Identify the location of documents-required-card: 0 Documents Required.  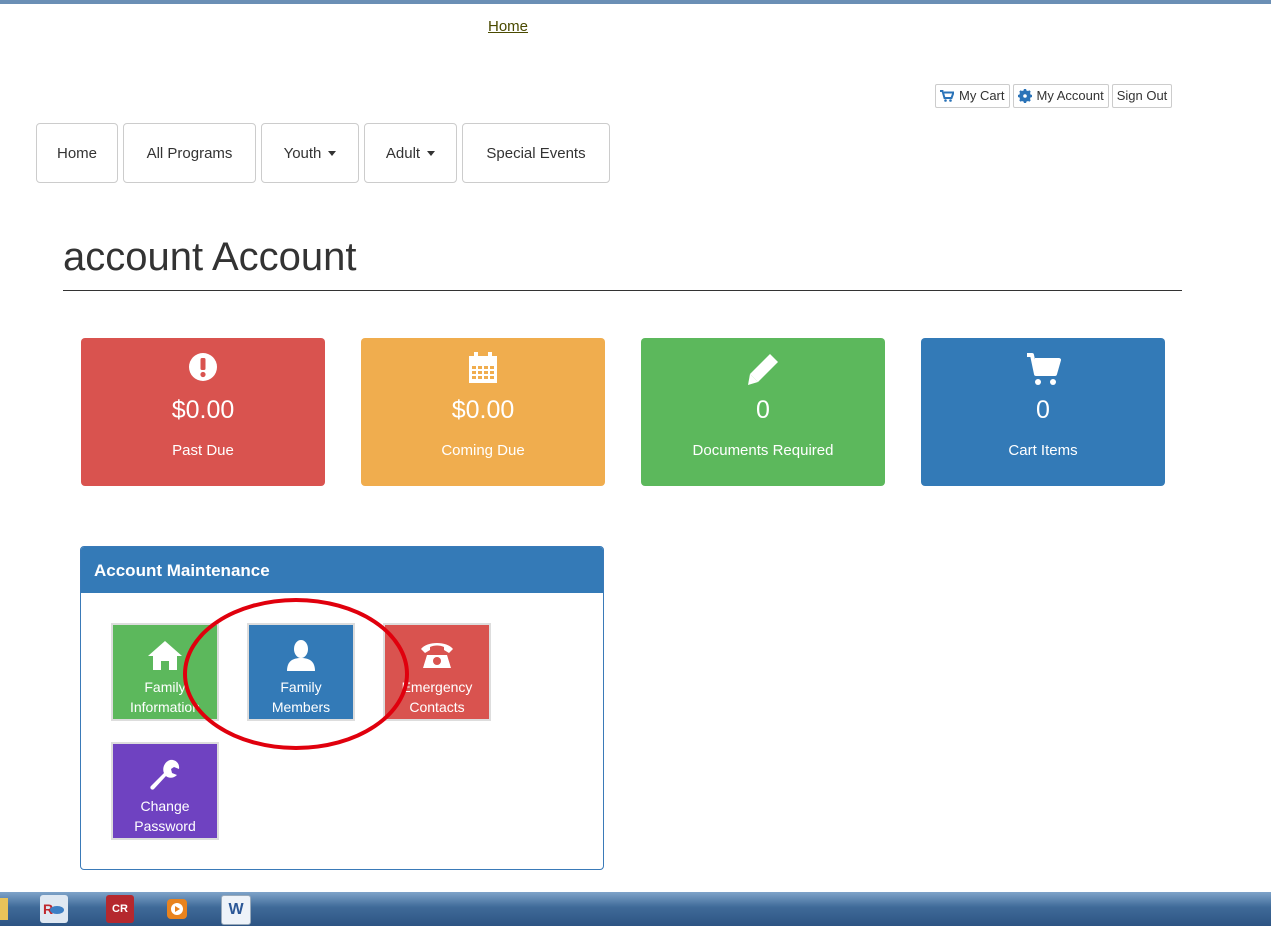
(763, 412).